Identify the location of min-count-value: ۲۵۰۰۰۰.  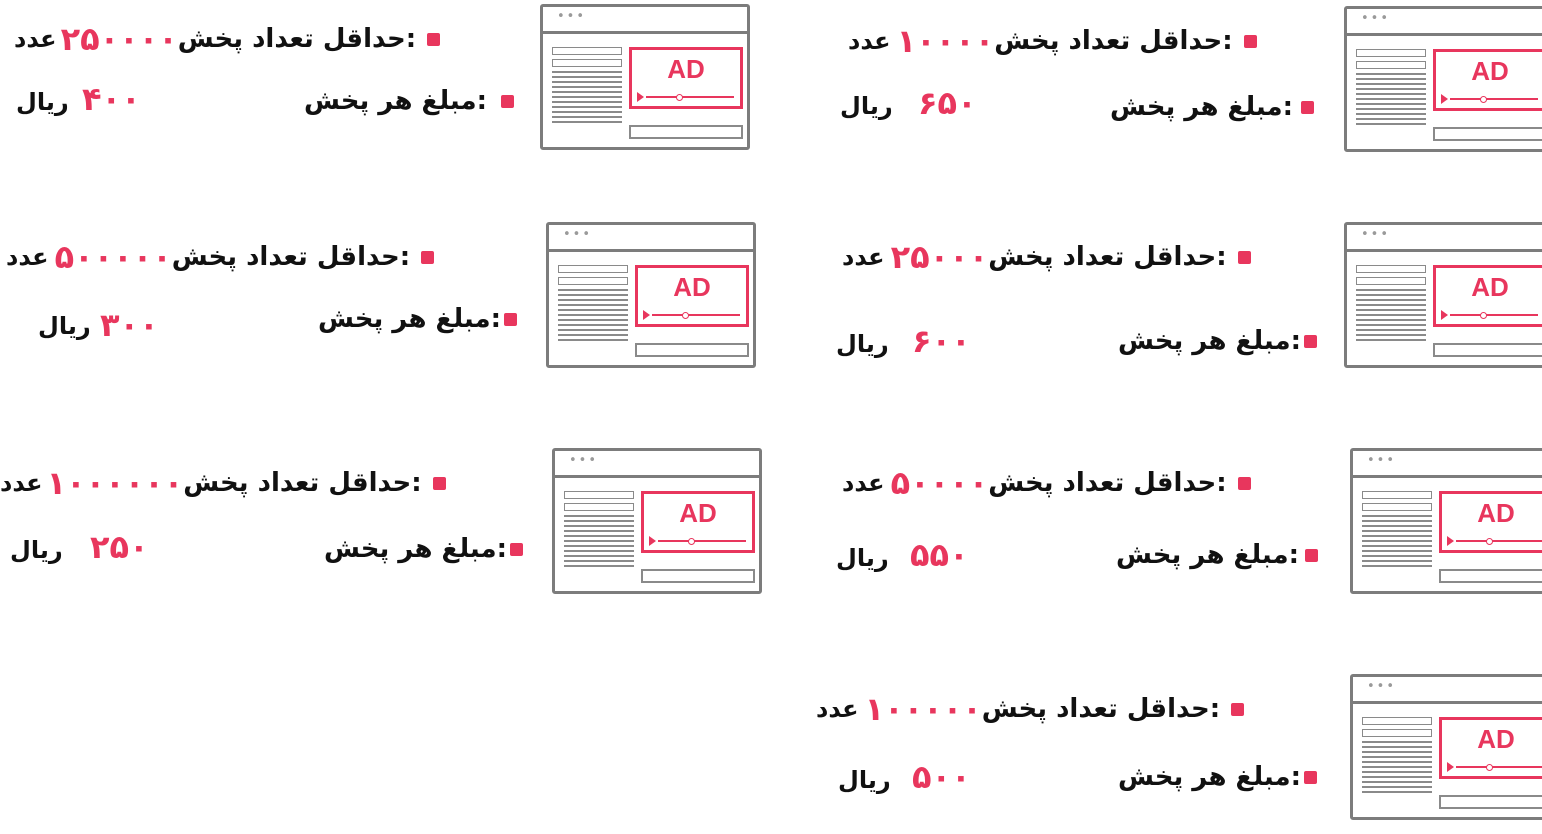
(119, 39).